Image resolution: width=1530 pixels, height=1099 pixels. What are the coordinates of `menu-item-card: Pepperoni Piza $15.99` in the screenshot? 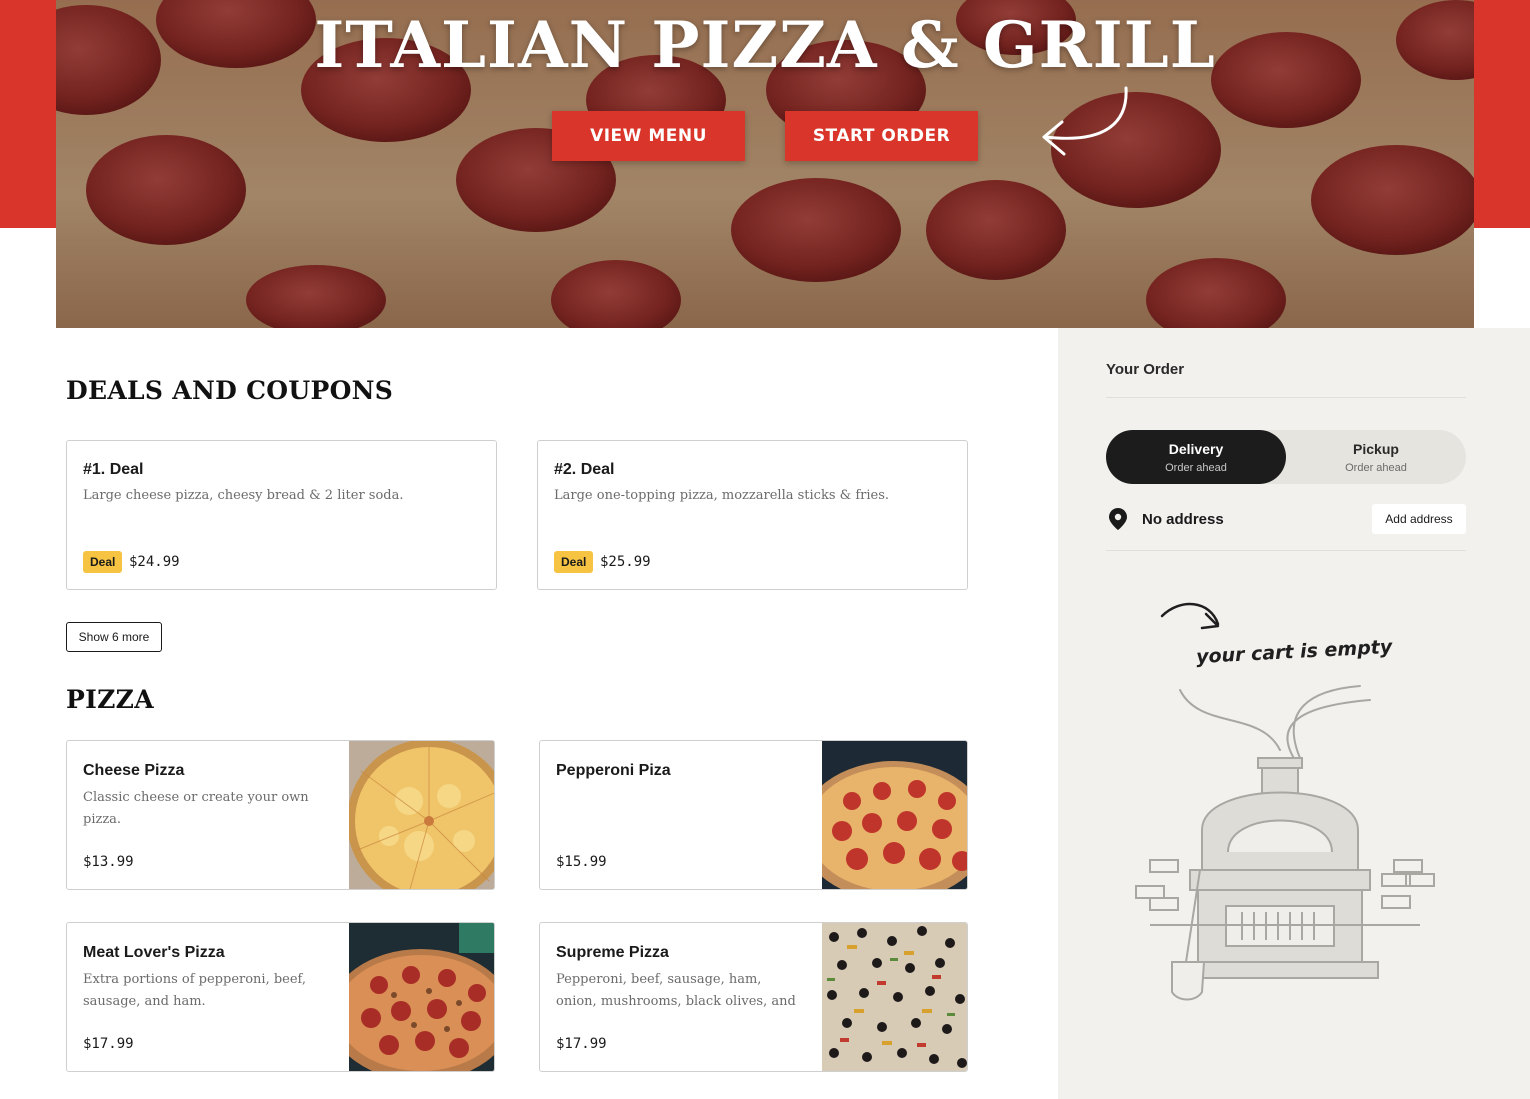 It's located at (753, 815).